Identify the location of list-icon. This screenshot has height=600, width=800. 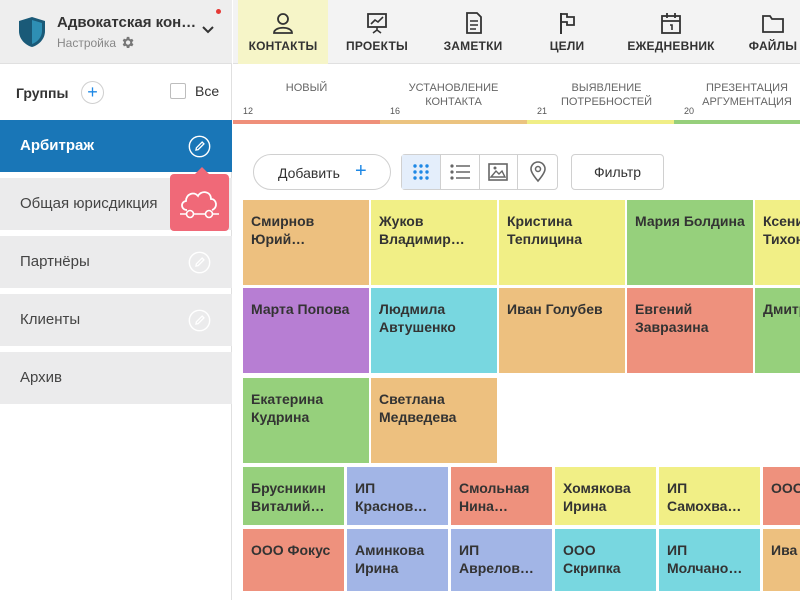
(460, 172).